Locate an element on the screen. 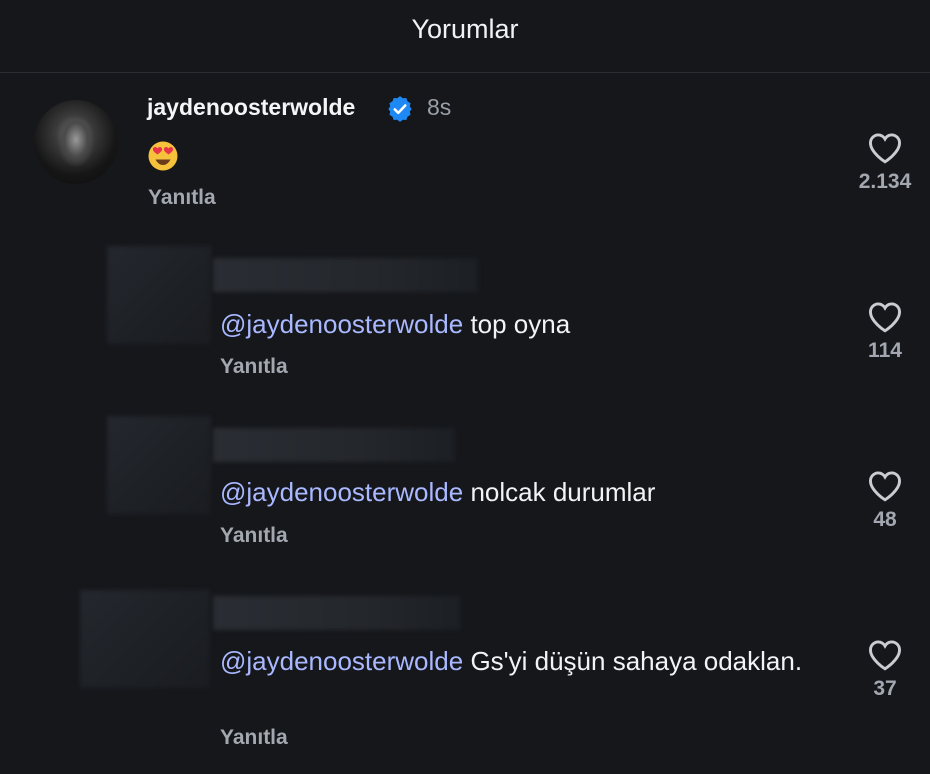 The height and width of the screenshot is (774, 930). like-control: 48 is located at coordinates (885, 501).